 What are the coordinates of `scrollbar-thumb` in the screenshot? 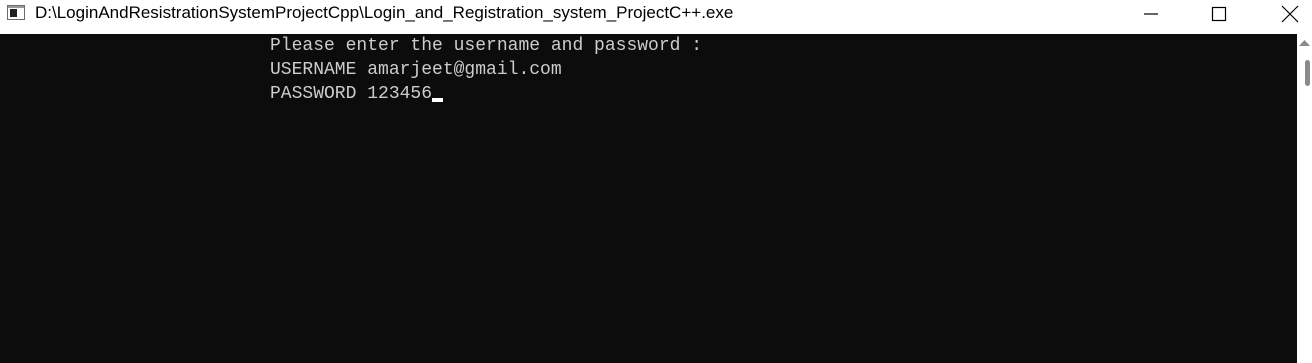 It's located at (1307, 73).